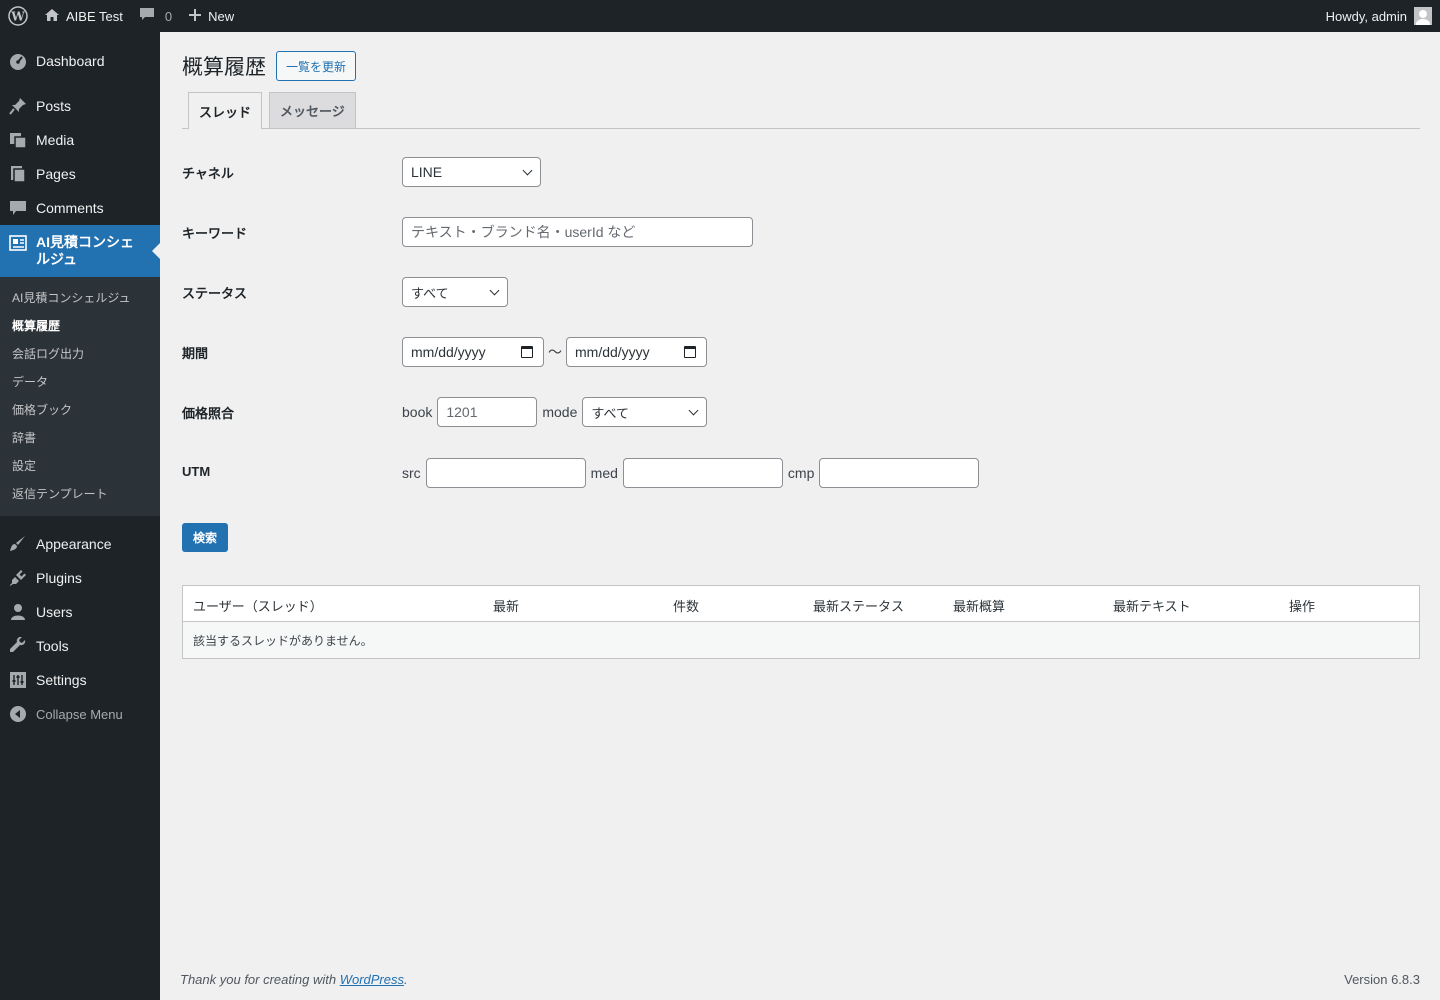 This screenshot has width=1440, height=1000. I want to click on book-value: 1201, so click(462, 412).